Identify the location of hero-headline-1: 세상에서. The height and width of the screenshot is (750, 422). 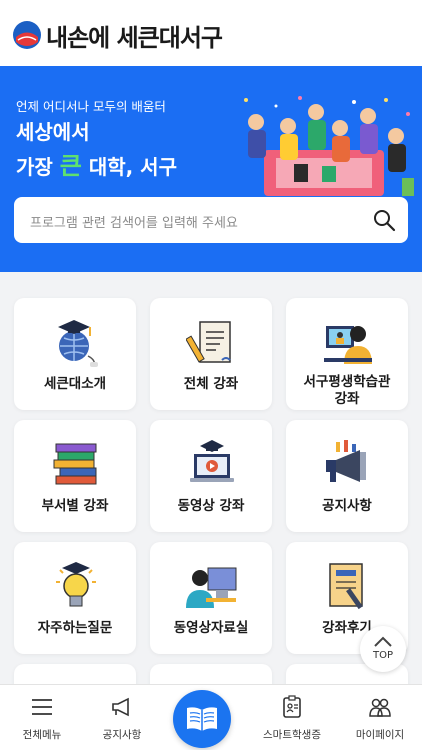
(53, 132).